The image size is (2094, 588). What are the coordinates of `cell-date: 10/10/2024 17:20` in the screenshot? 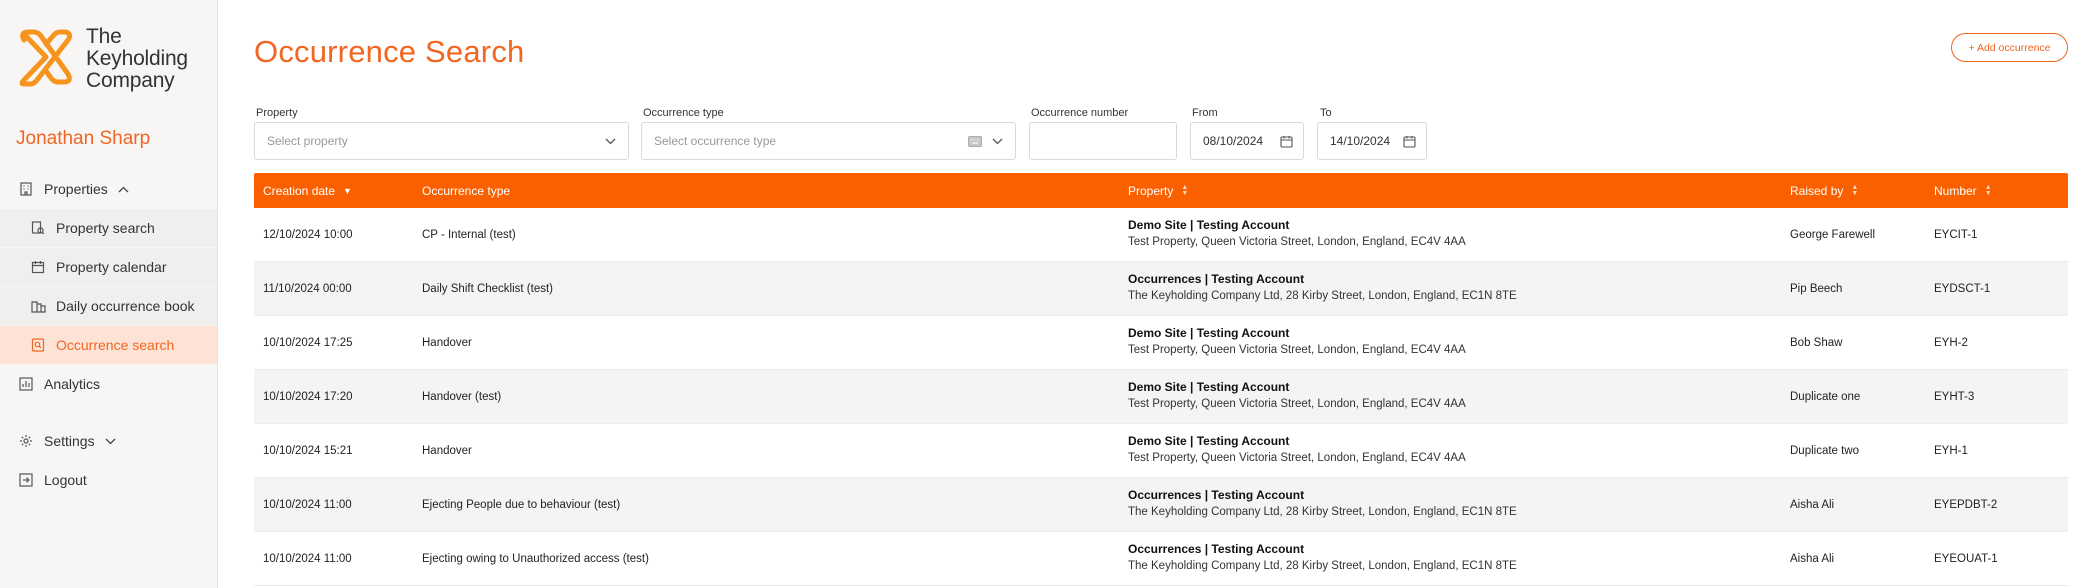 It's located at (308, 397).